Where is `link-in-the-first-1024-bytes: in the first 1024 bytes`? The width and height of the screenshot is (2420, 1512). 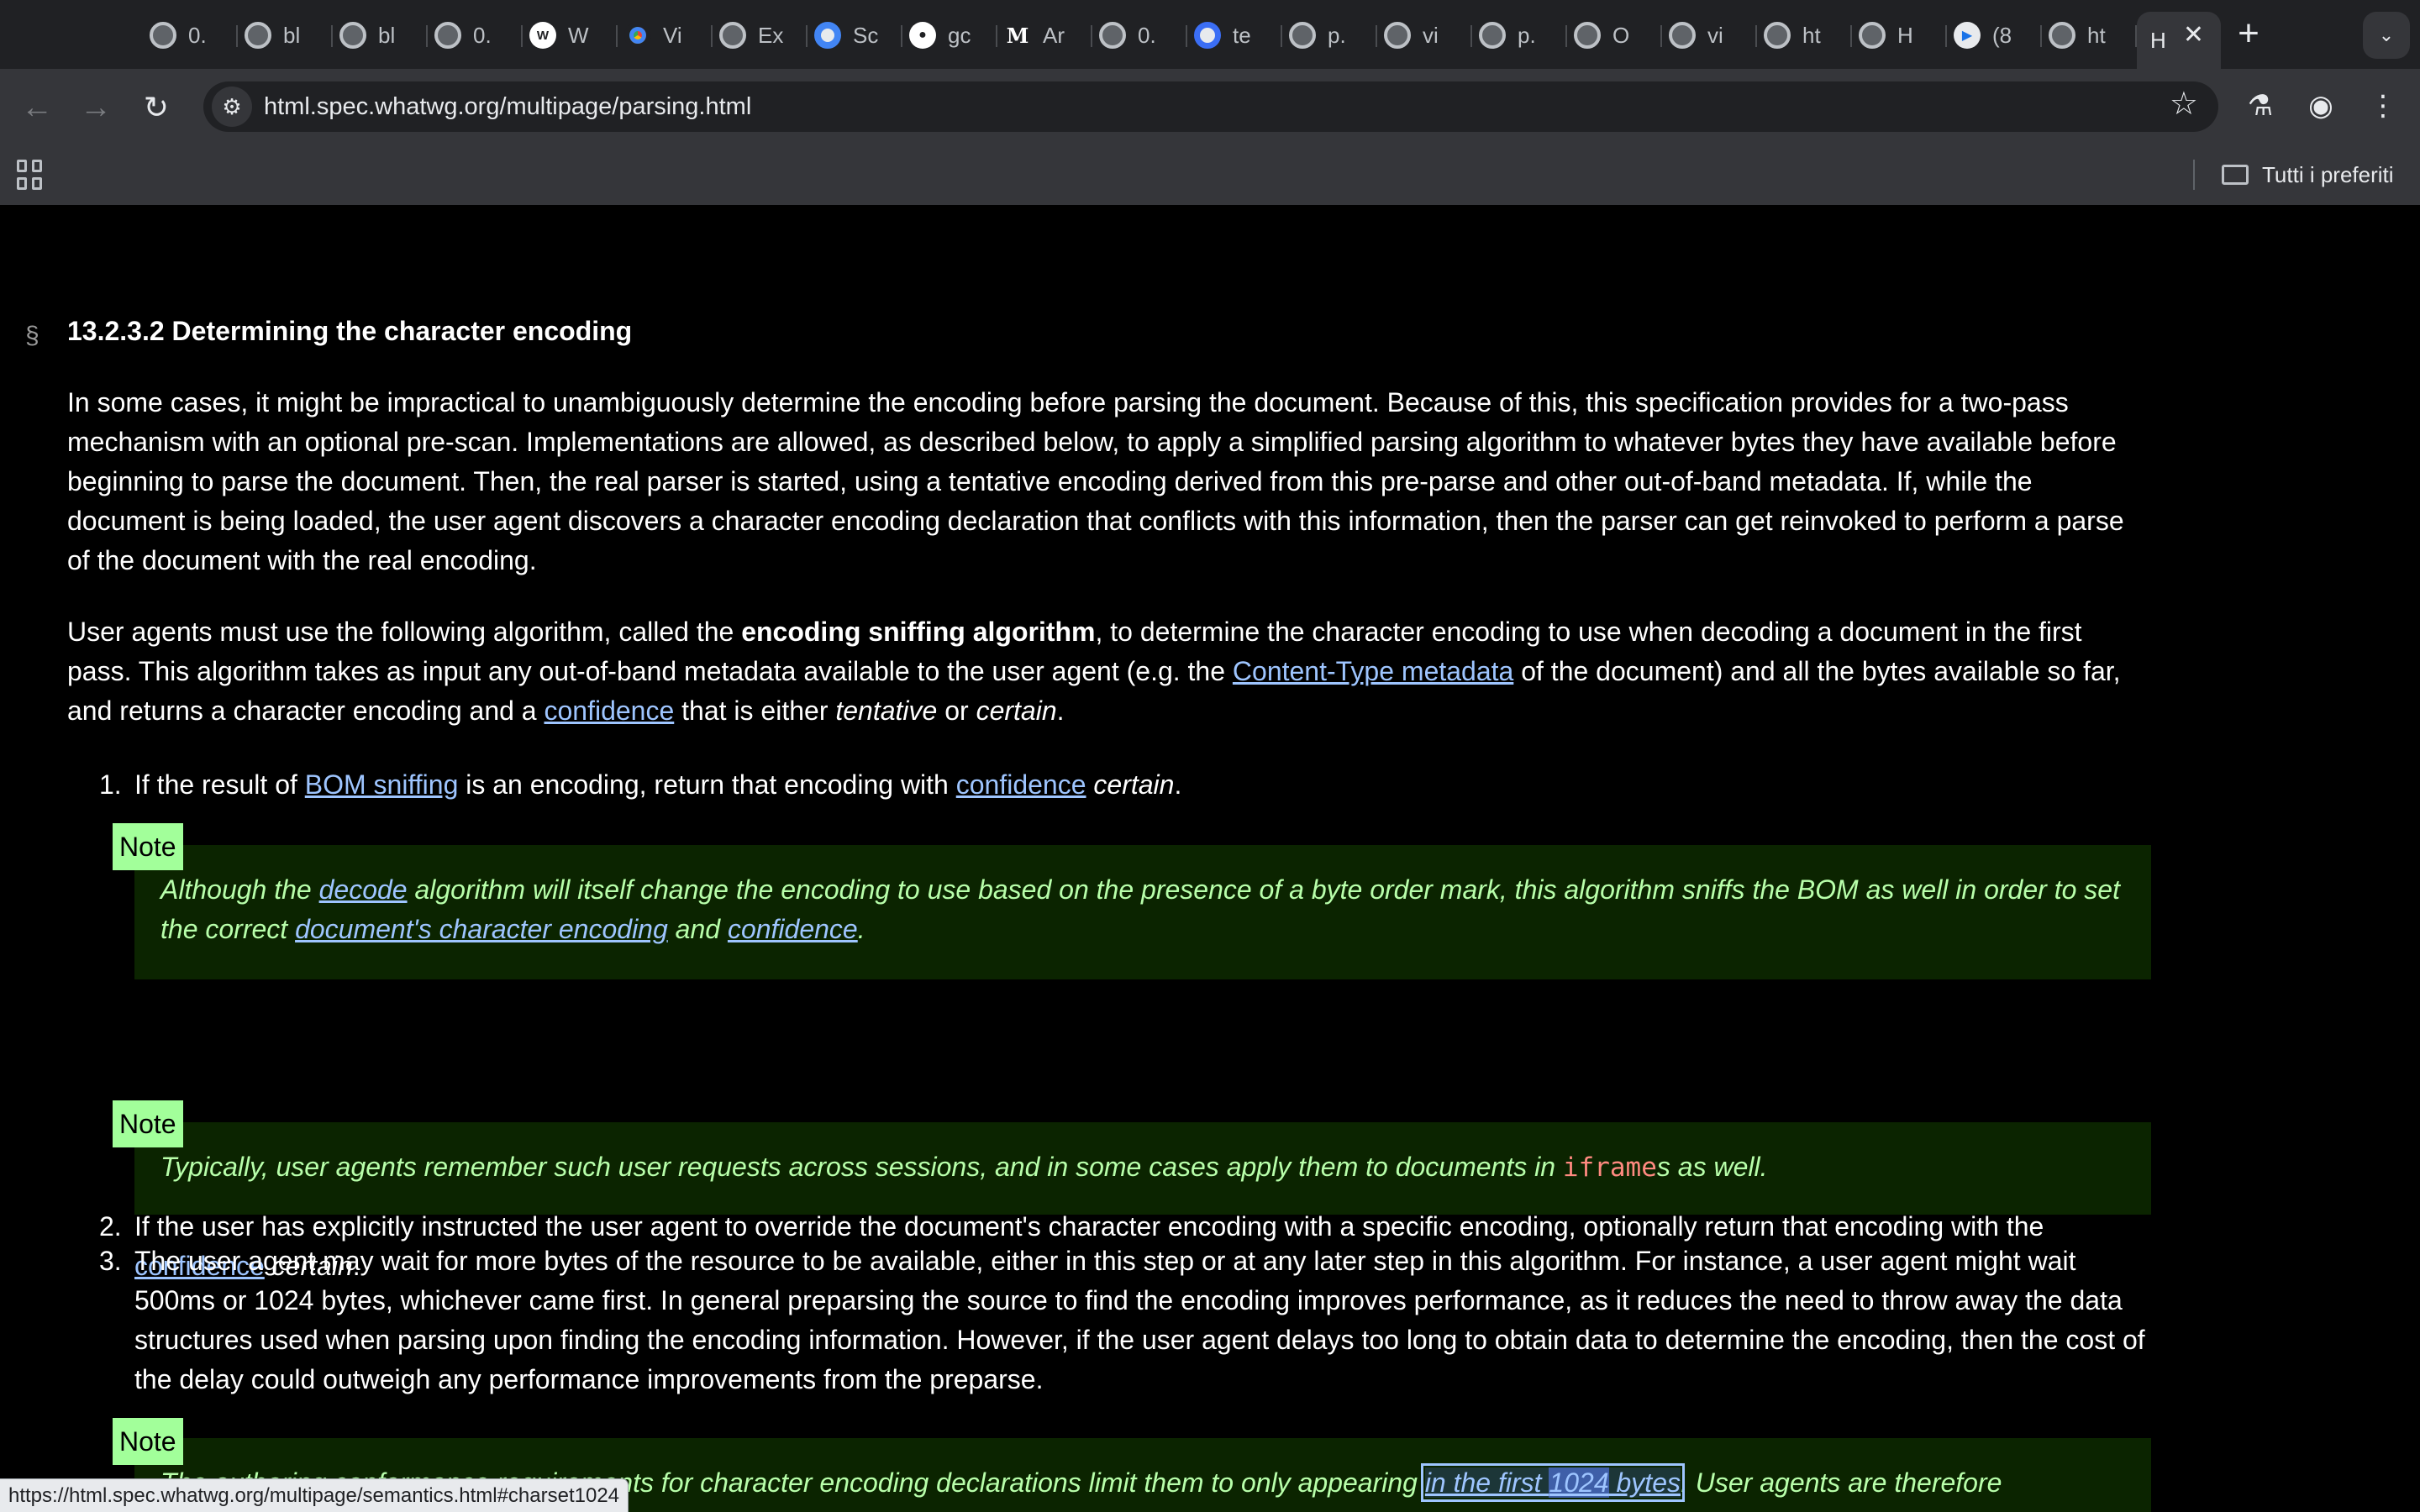
link-in-the-first-1024-bytes: in the first 1024 bytes is located at coordinates (1553, 1482).